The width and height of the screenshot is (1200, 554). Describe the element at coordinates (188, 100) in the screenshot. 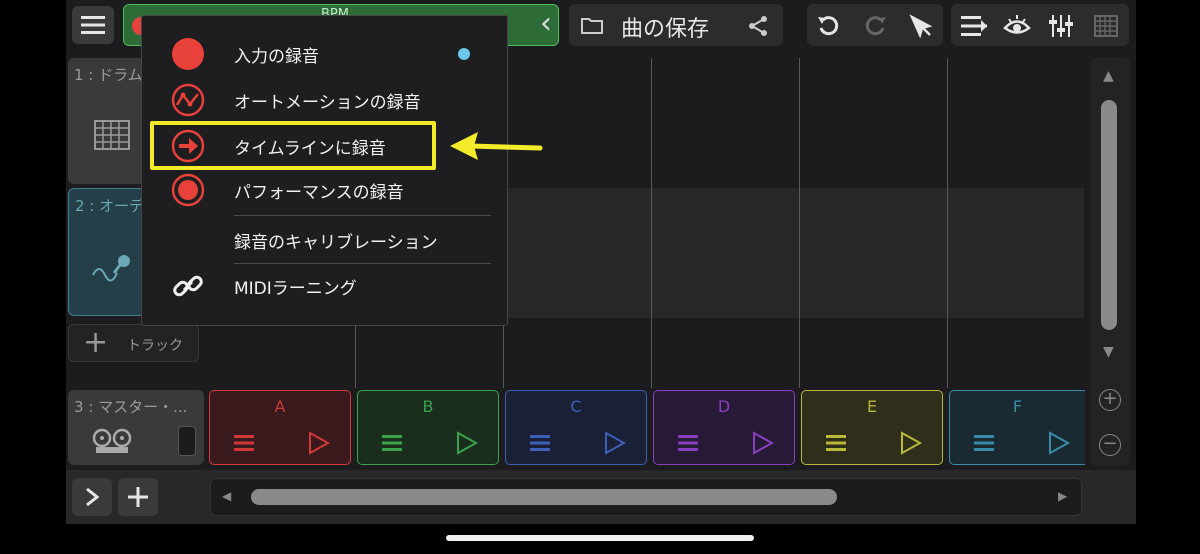

I see `automation-curve-icon` at that location.